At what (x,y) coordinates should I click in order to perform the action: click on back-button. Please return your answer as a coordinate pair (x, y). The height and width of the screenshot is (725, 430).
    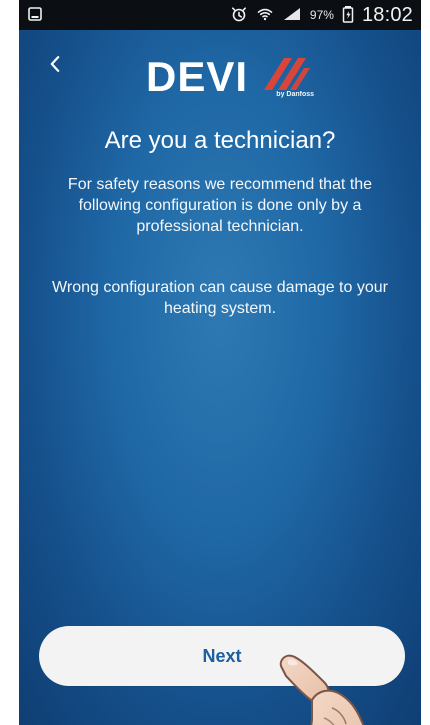
    Looking at the image, I should click on (55, 66).